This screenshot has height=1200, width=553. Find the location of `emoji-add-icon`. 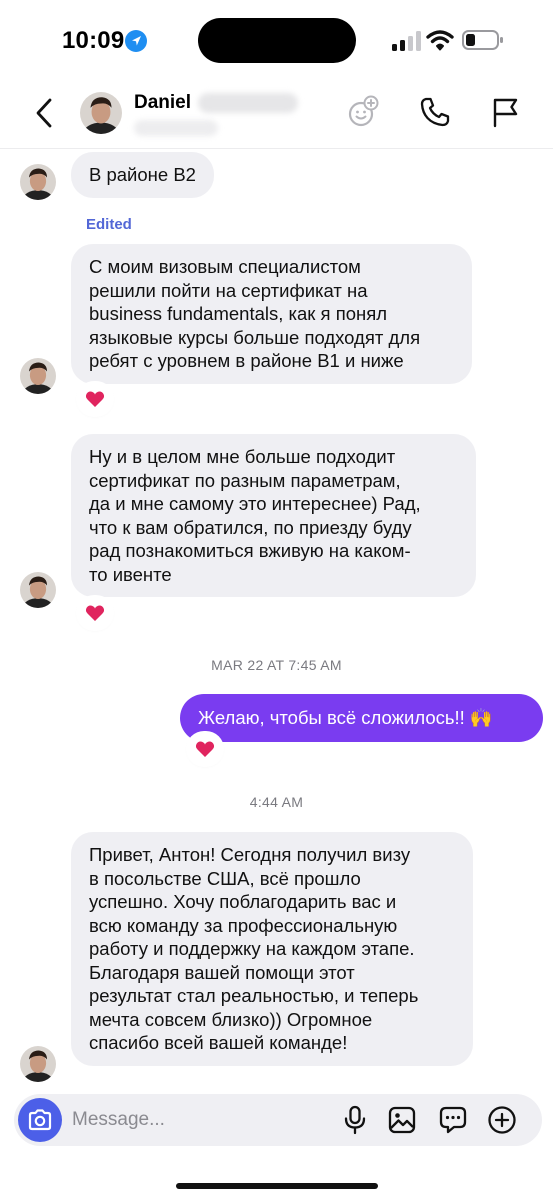

emoji-add-icon is located at coordinates (363, 112).